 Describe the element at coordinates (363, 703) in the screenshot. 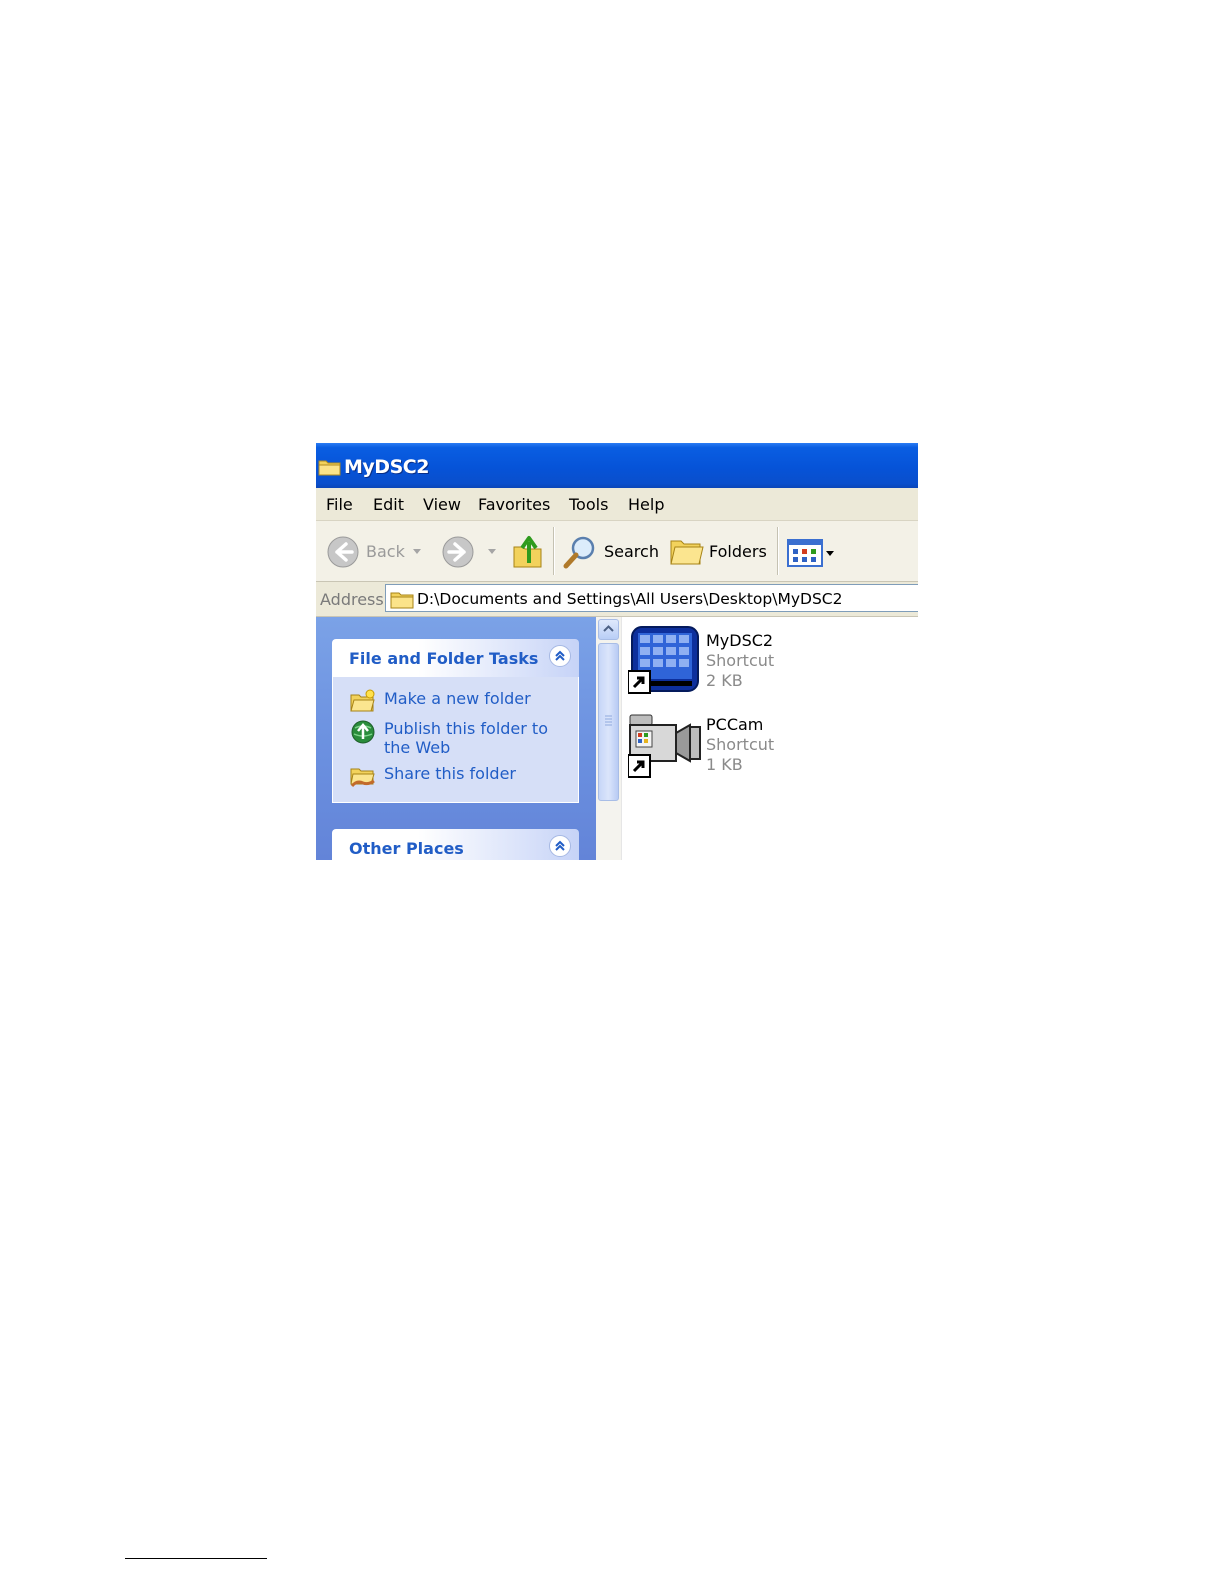

I see `new-folder-icon` at that location.